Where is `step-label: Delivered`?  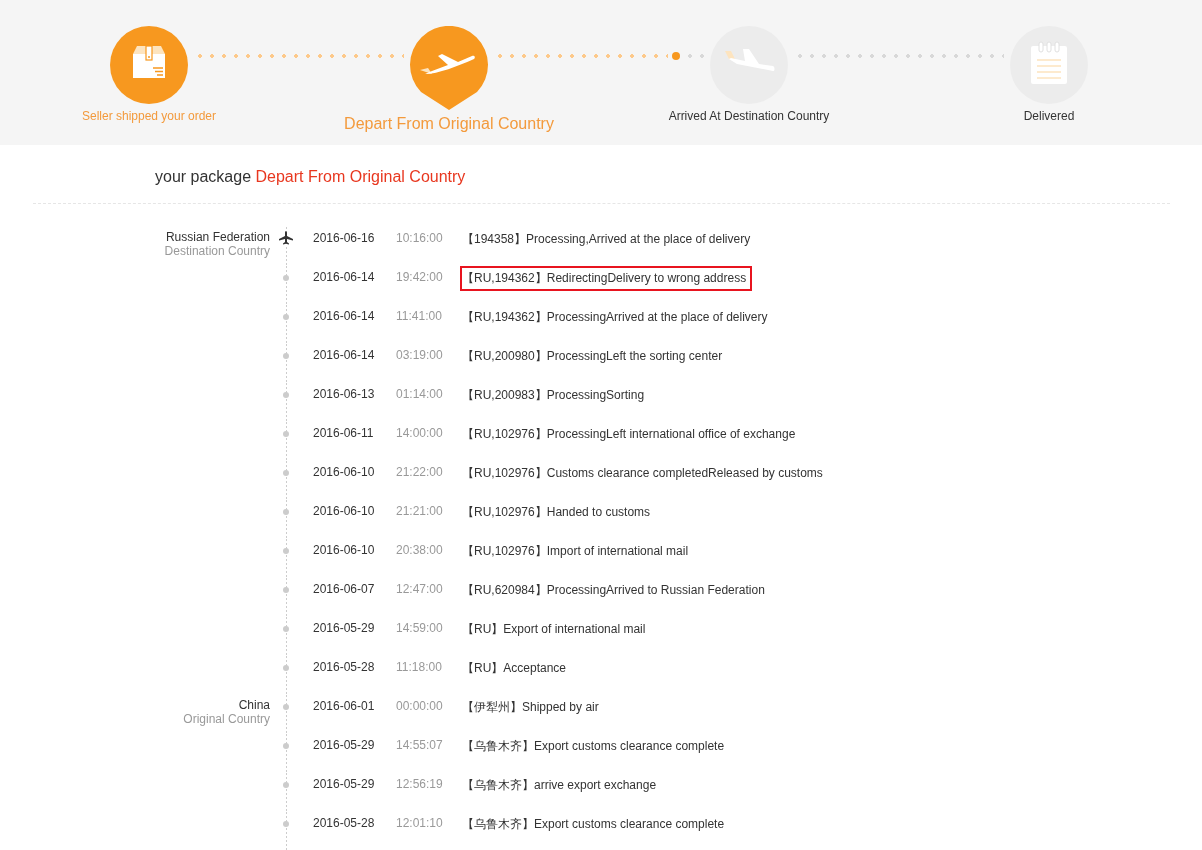 step-label: Delivered is located at coordinates (1049, 116).